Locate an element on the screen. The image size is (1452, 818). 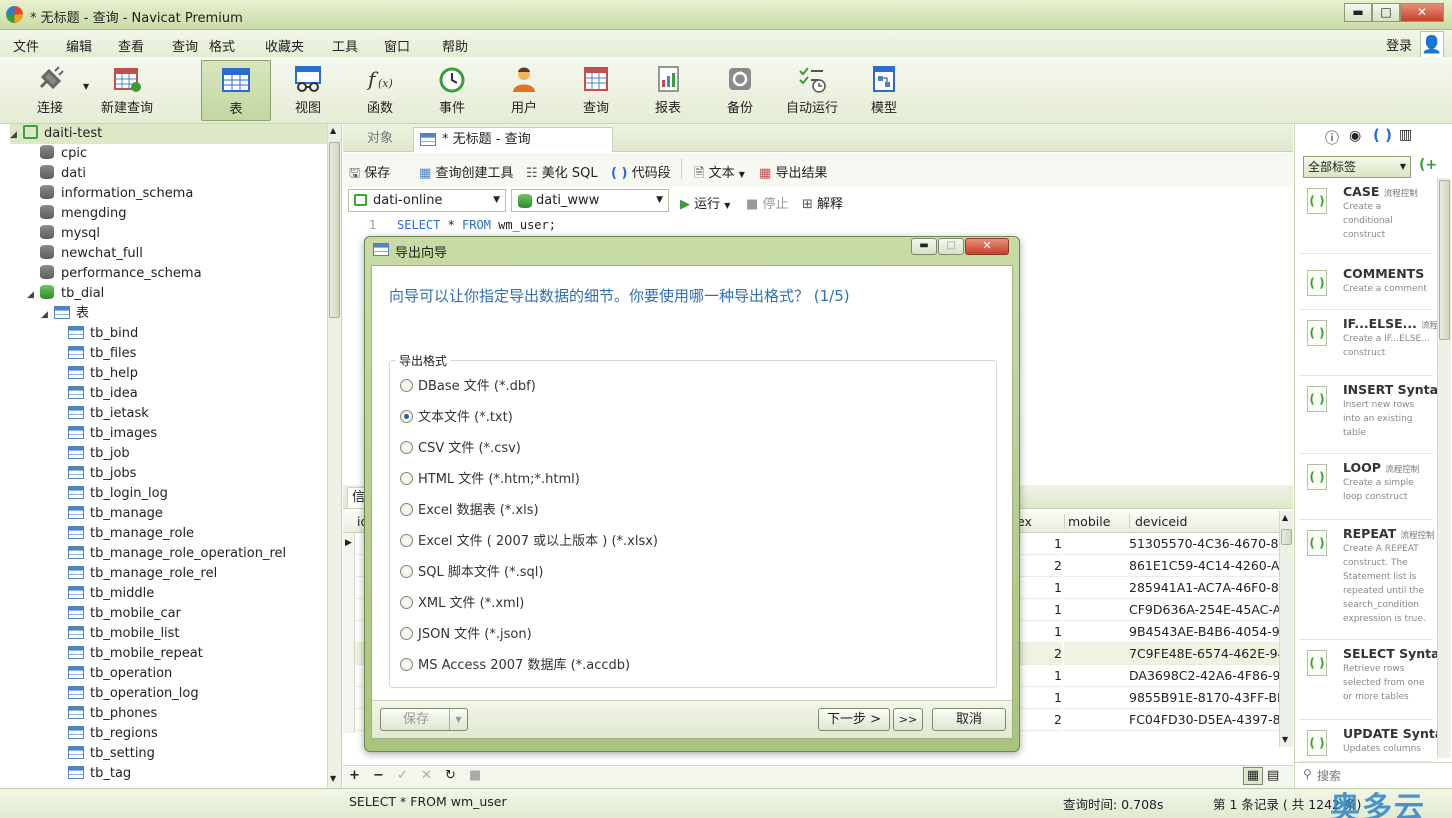
snippet-item: ( ) COMMENTS Create a comment is located at coordinates (1366, 286).